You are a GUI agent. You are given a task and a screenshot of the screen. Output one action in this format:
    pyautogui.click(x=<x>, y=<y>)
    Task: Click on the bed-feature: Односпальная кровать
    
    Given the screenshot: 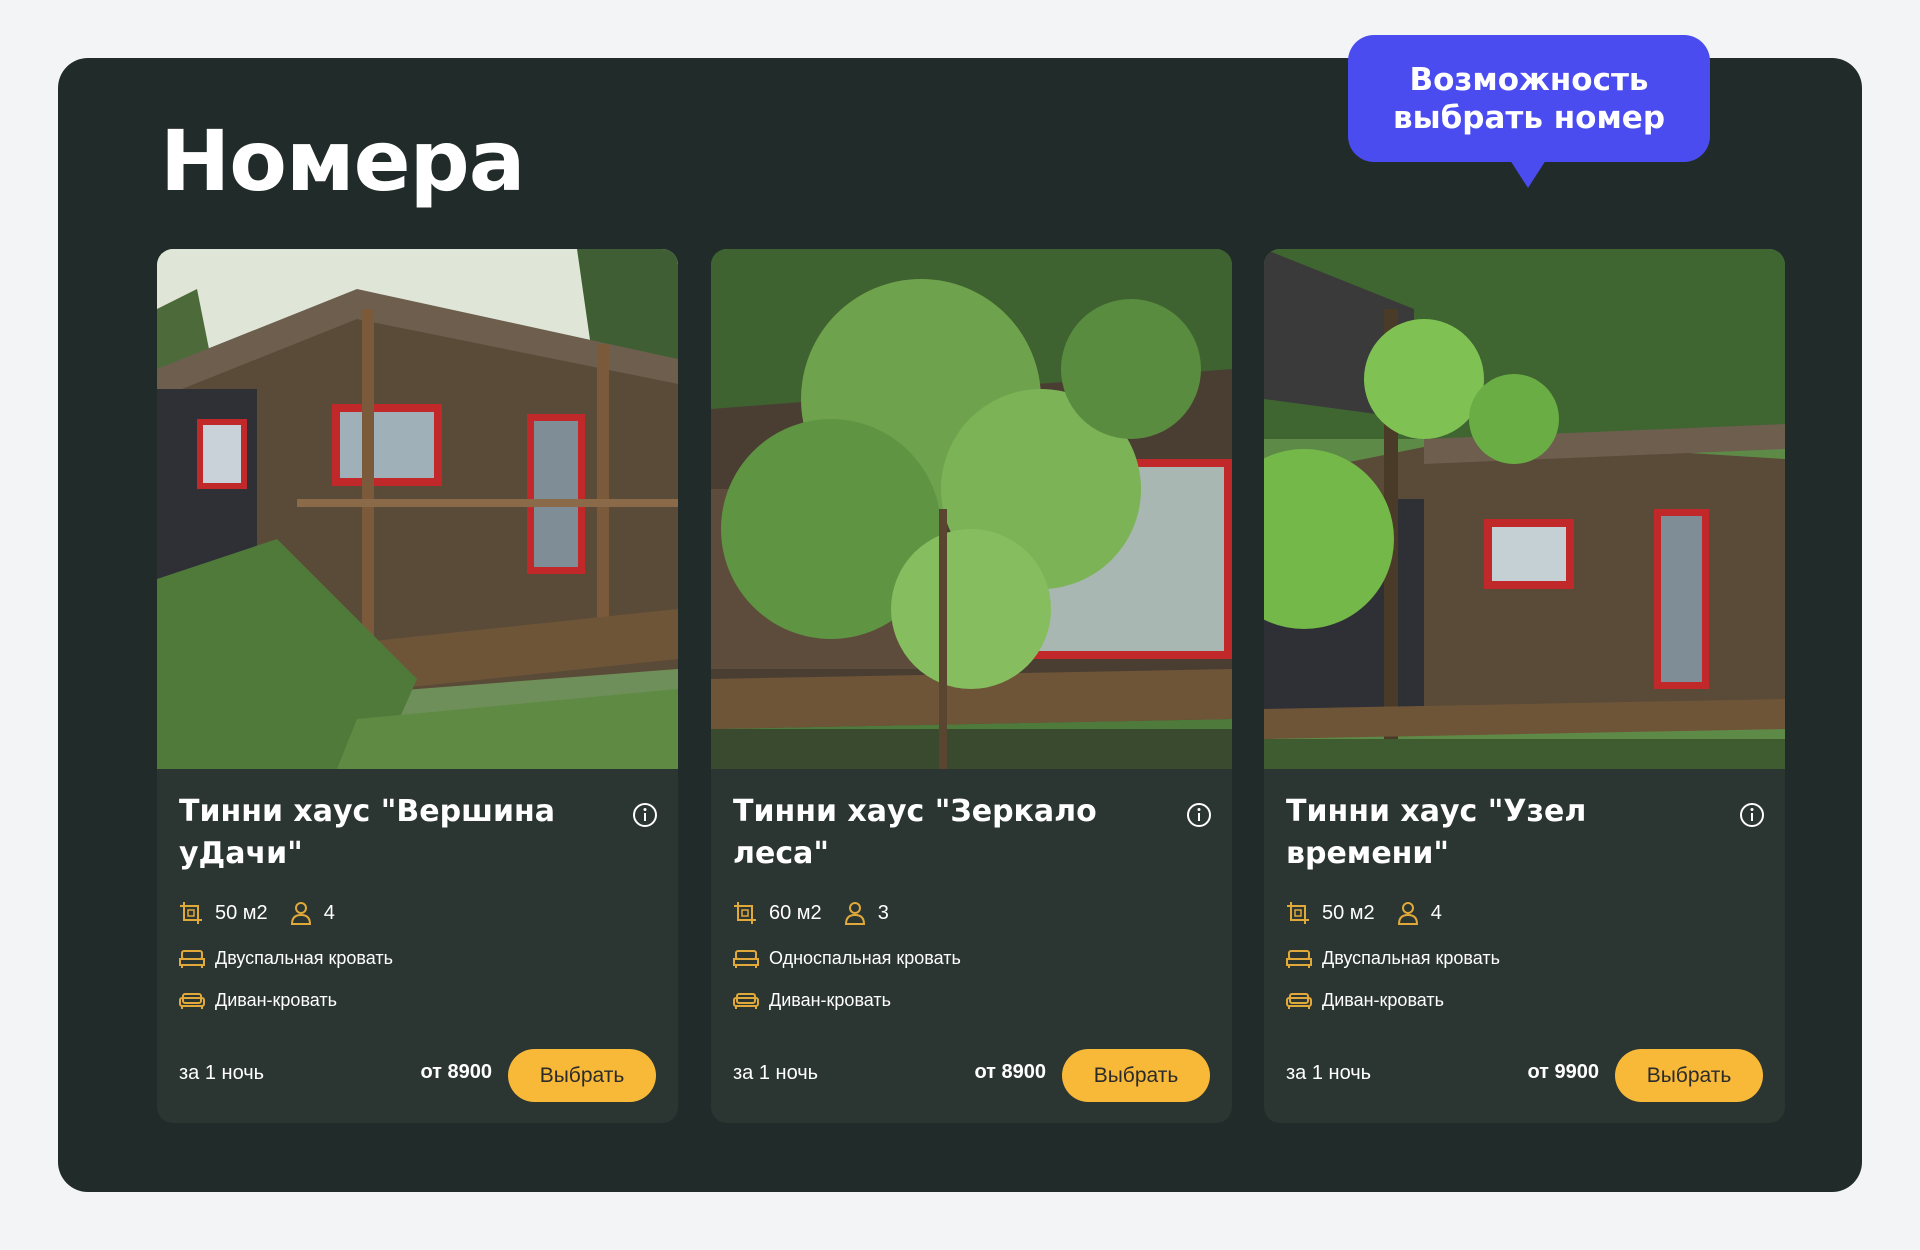 What is the action you would take?
    pyautogui.click(x=847, y=958)
    